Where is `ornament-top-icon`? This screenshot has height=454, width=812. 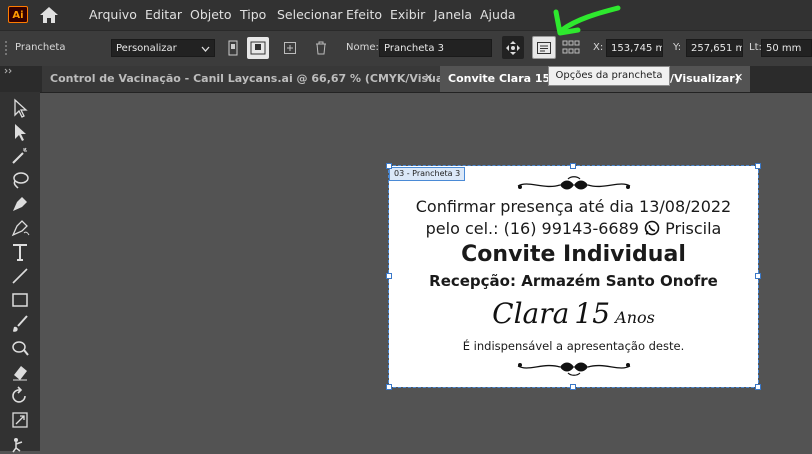
ornament-top-icon is located at coordinates (574, 183).